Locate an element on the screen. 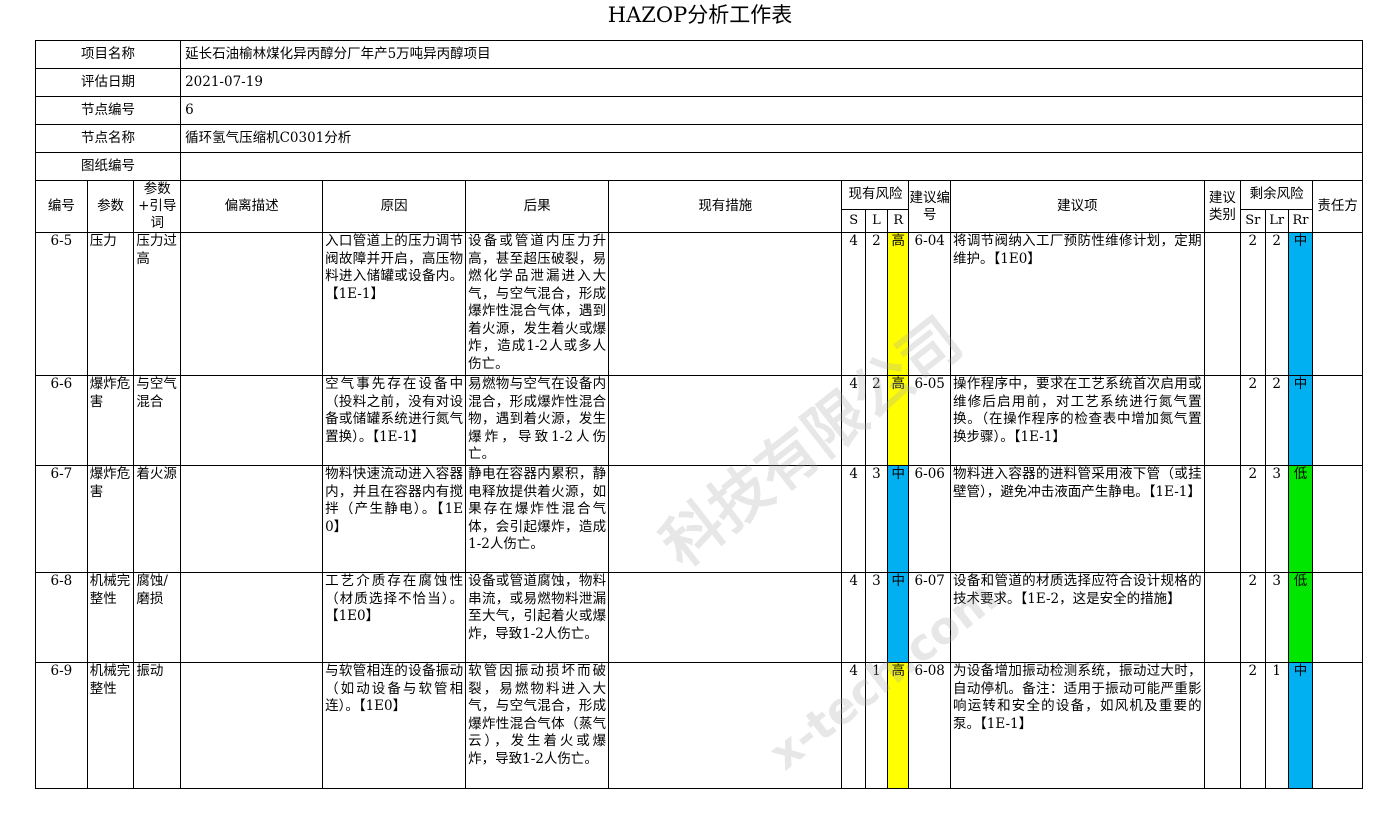 The height and width of the screenshot is (815, 1400). row-guide: 压力过高 is located at coordinates (157, 304).